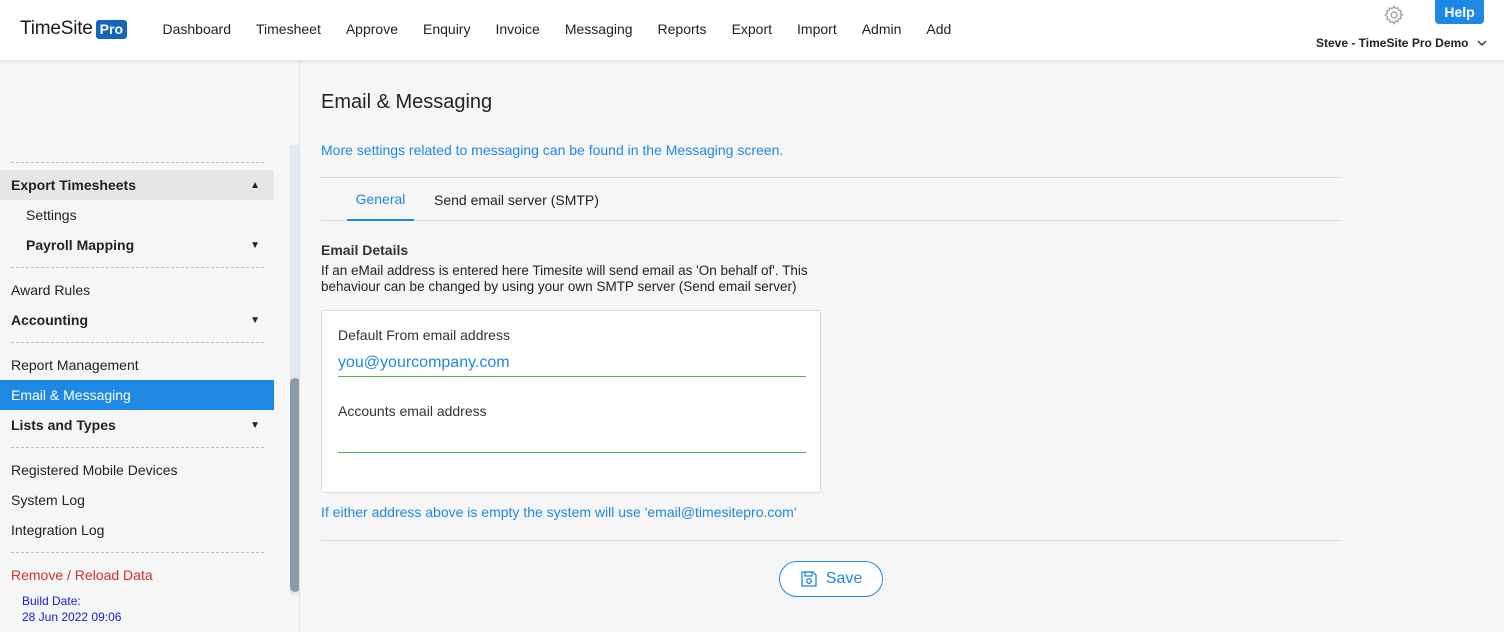  I want to click on sidebar-item-settings: Settings, so click(137, 215).